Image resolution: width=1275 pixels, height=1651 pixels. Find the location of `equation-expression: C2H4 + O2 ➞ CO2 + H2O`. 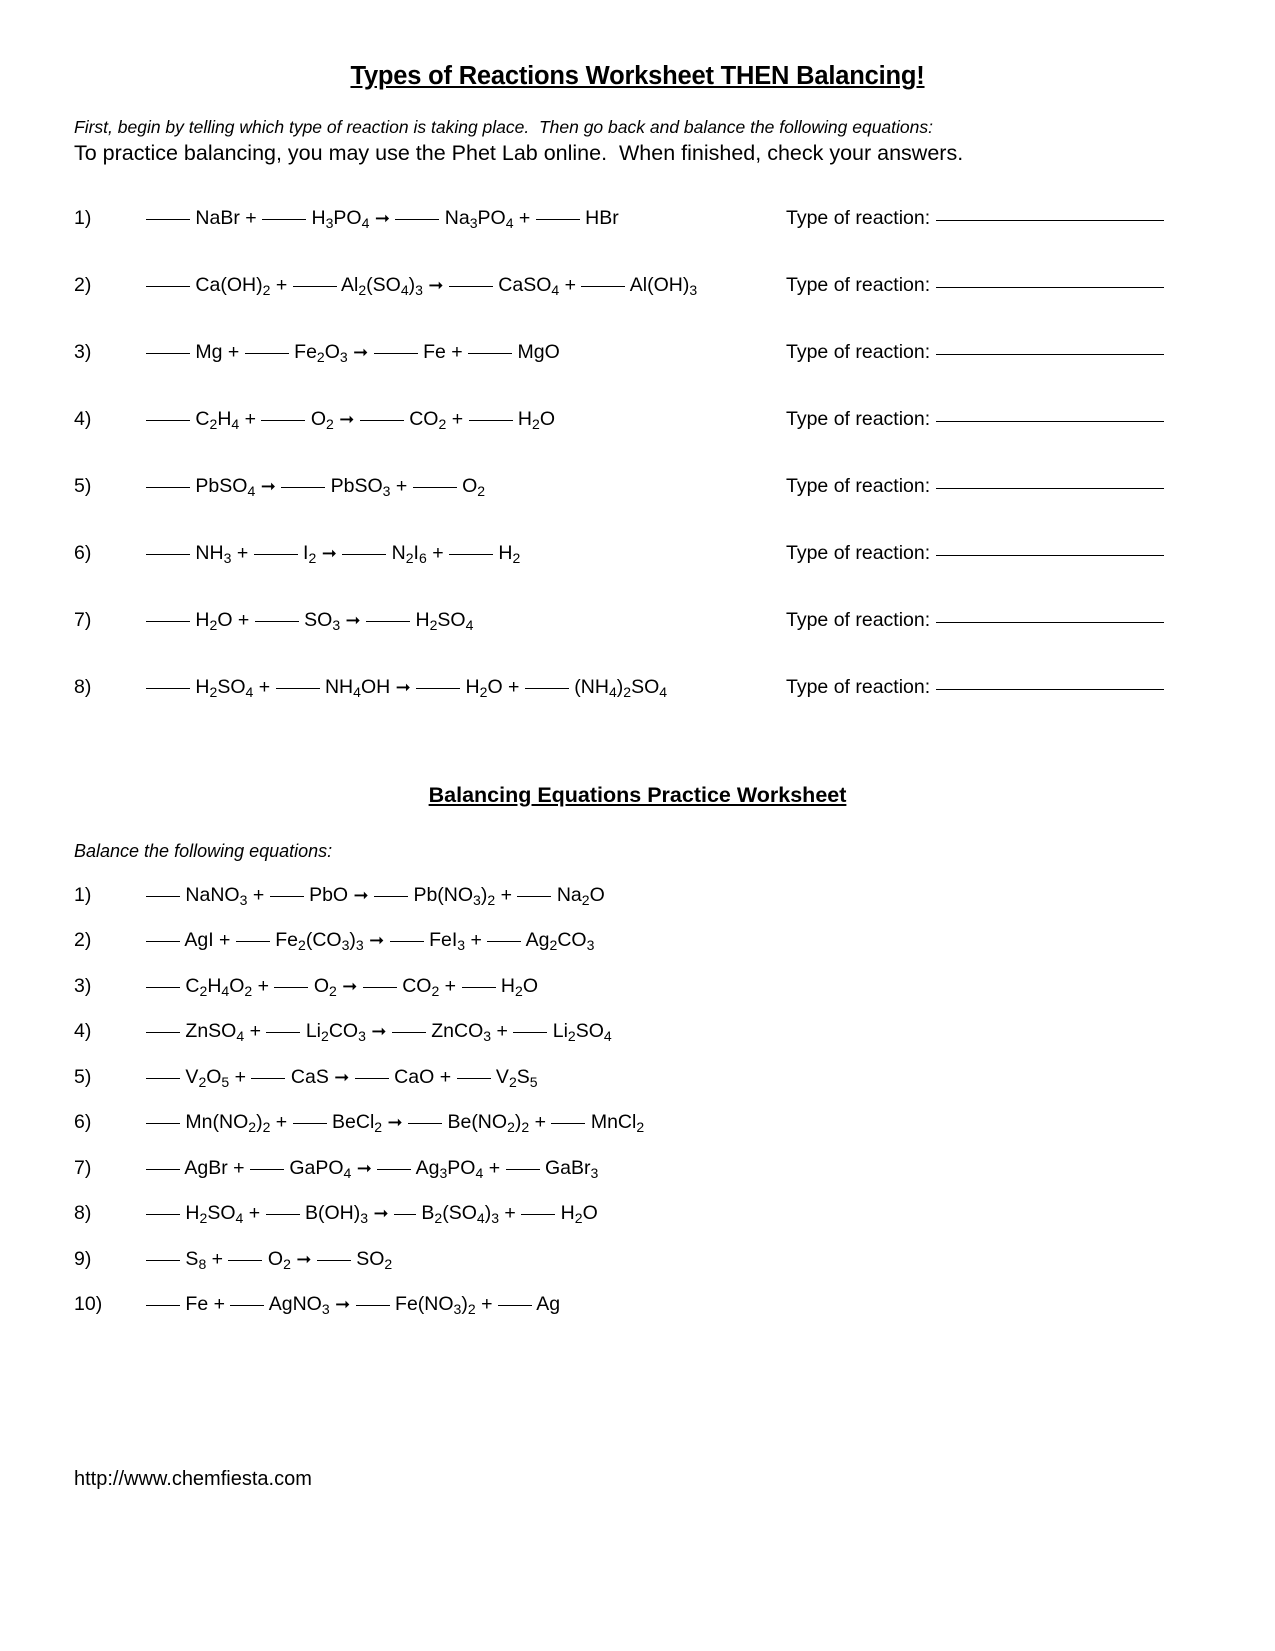

equation-expression: C2H4 + O2 ➞ CO2 + H2O is located at coordinates (466, 420).